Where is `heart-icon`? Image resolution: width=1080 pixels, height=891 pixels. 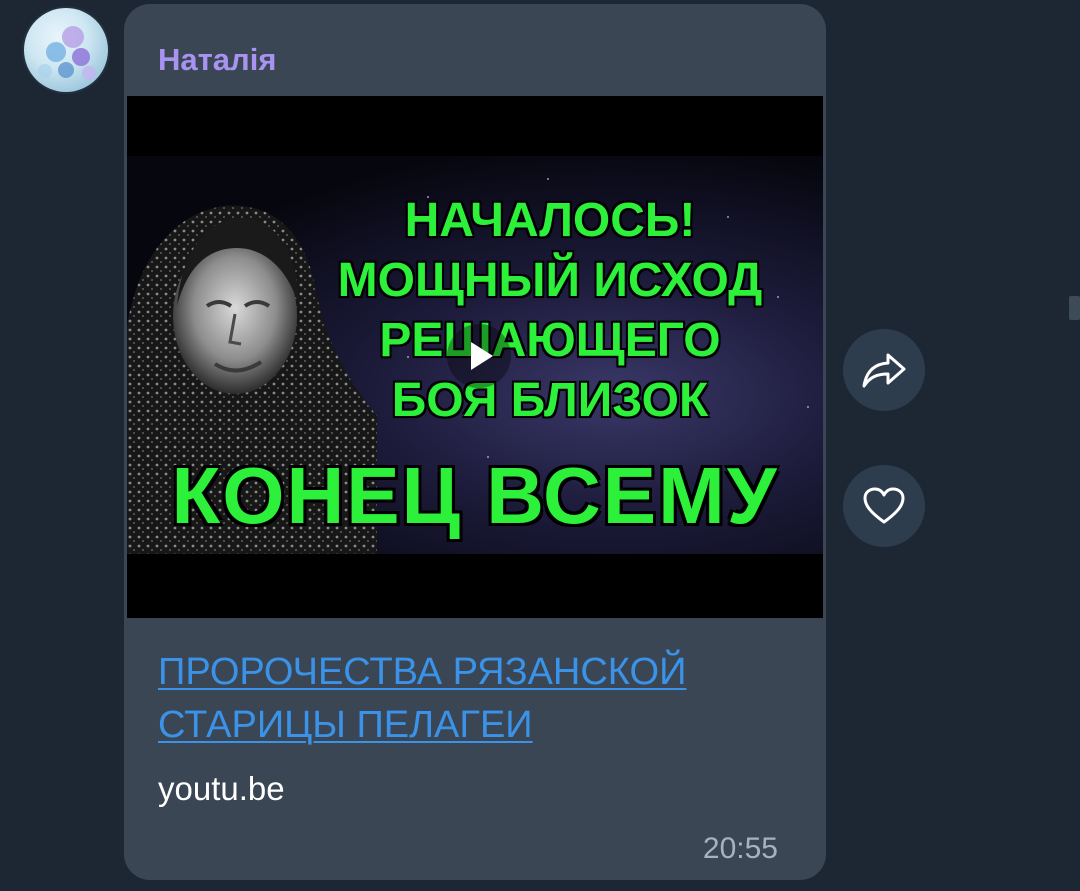 heart-icon is located at coordinates (884, 505).